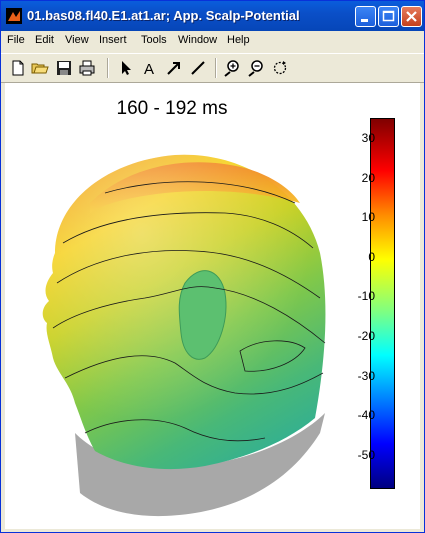  I want to click on colorbar-tick: 20, so click(368, 178).